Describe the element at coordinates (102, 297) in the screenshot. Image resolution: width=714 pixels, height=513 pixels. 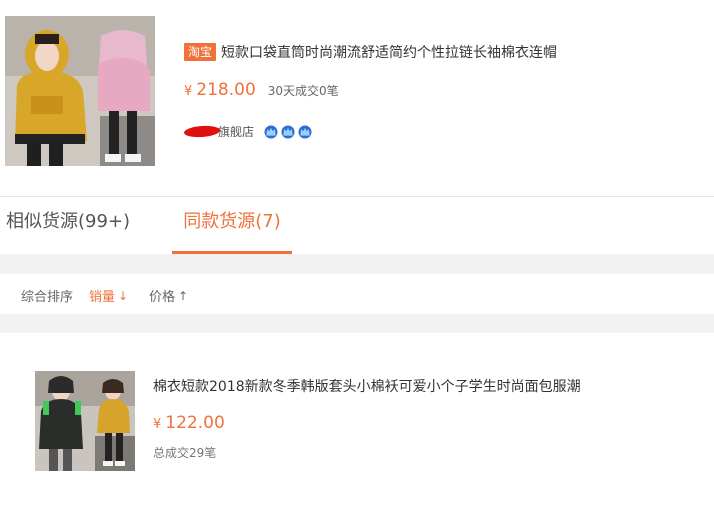
I see `sort-sales-label: 销量` at that location.